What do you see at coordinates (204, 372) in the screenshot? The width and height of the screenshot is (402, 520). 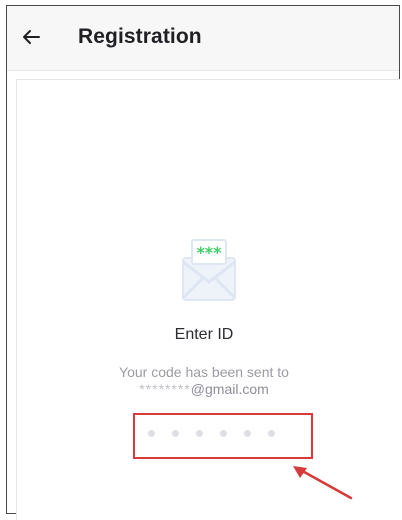 I see `code-sent-text: Your code has been sent to` at bounding box center [204, 372].